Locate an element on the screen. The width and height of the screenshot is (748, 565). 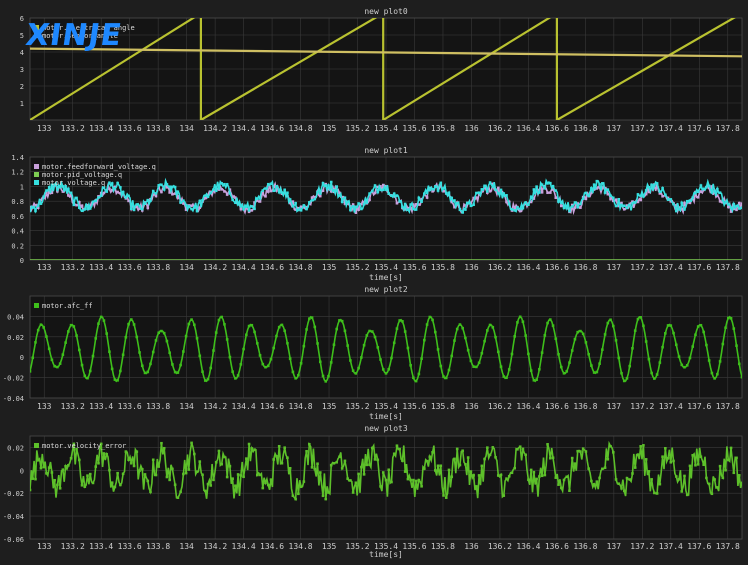
y-tick-label: 0 is located at coordinates (22, 261).